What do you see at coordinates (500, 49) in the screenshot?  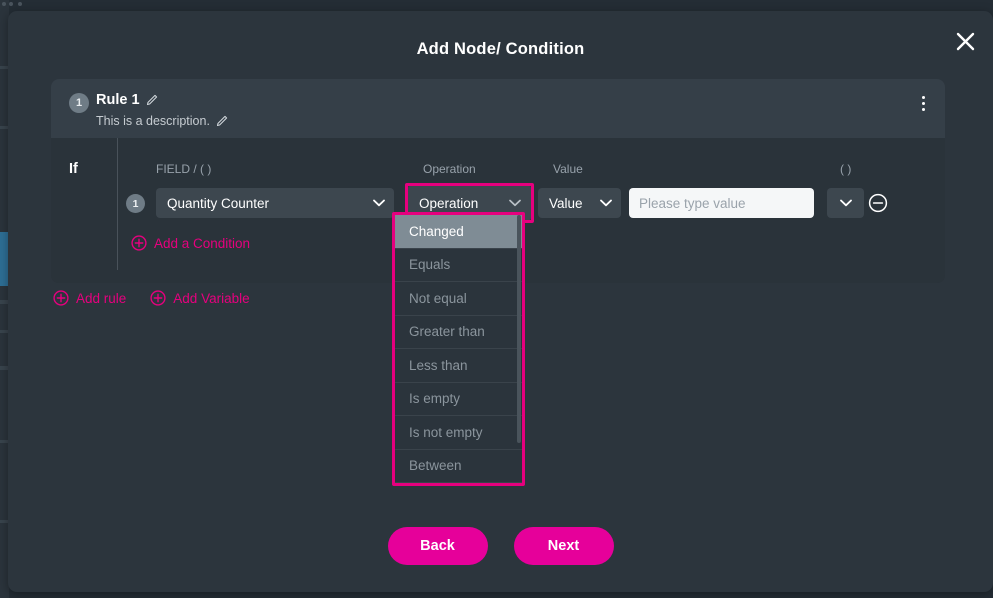 I see `page-title: Add Node/ Condition` at bounding box center [500, 49].